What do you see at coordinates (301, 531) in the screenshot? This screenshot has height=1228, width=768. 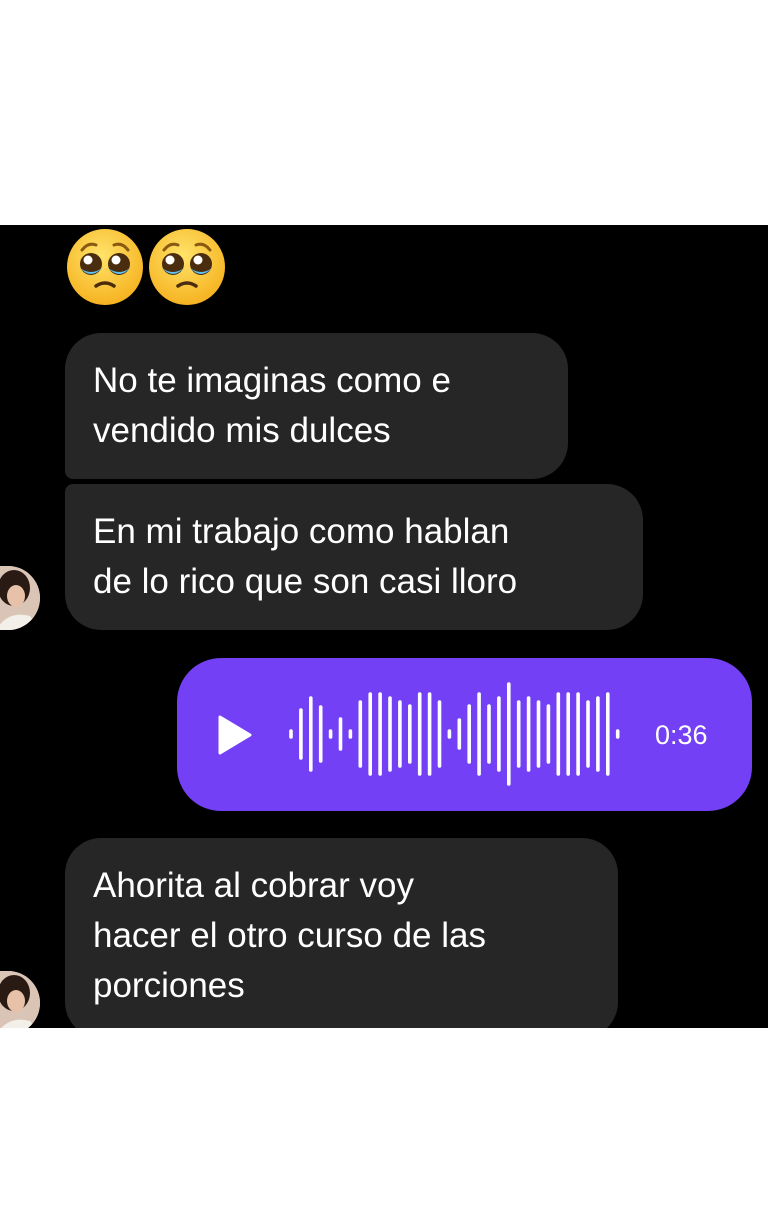 I see `message-text-line: En mi trabajo como hablan` at bounding box center [301, 531].